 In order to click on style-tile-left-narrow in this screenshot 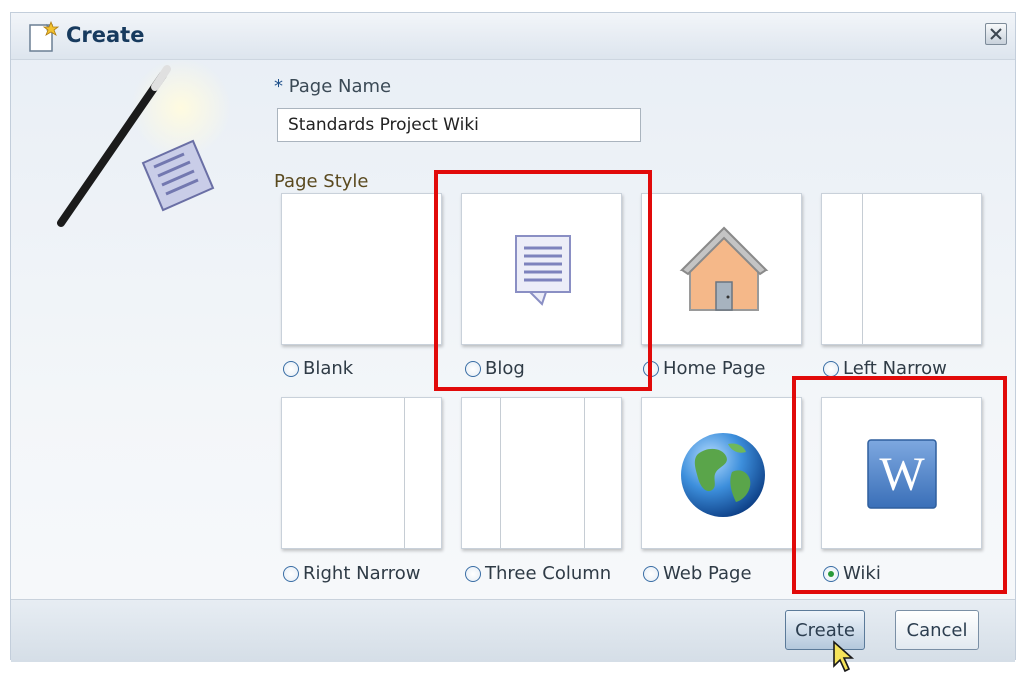, I will do `click(901, 269)`.